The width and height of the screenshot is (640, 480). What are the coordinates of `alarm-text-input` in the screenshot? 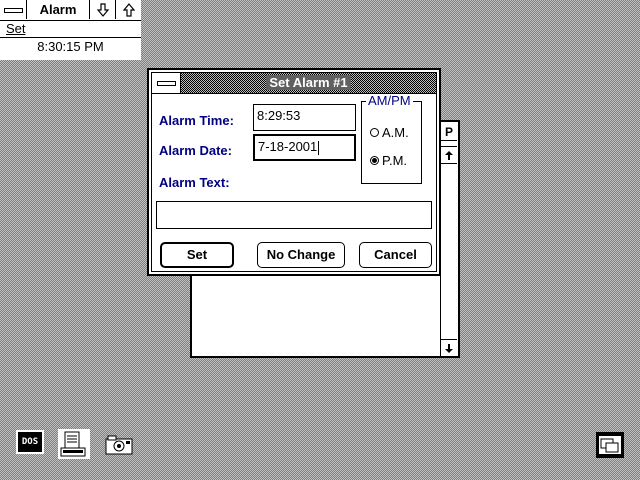 It's located at (294, 215).